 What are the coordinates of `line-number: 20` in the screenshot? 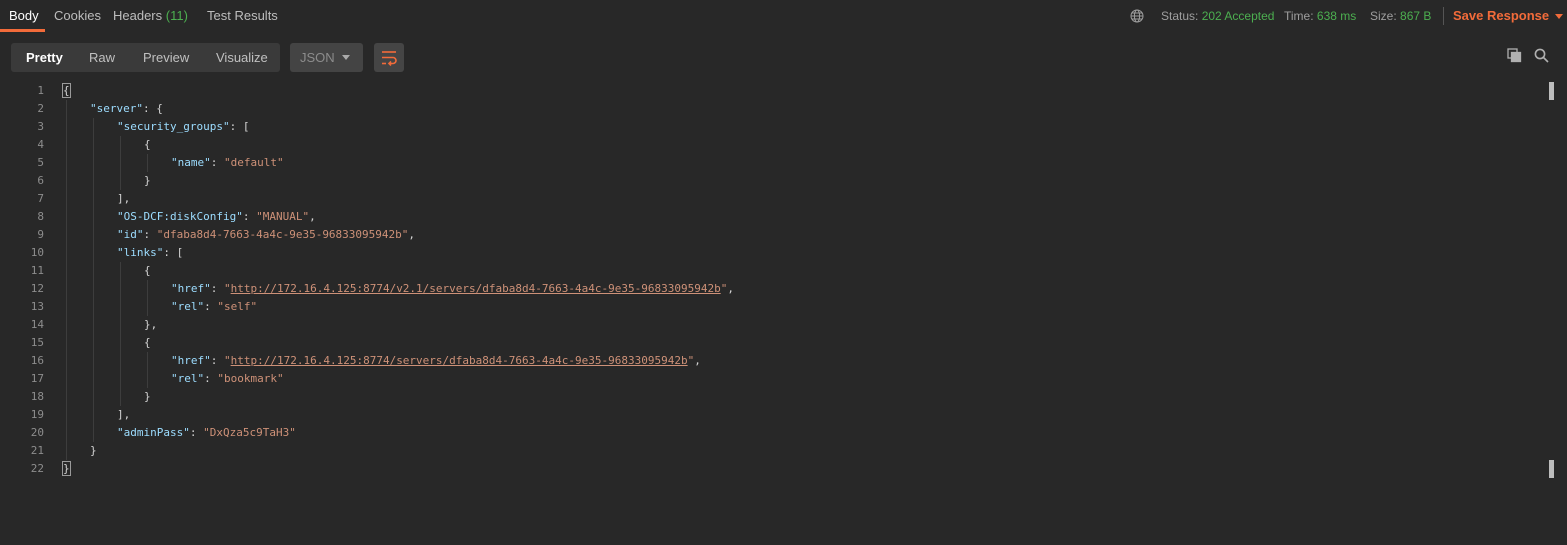 It's located at (37, 432).